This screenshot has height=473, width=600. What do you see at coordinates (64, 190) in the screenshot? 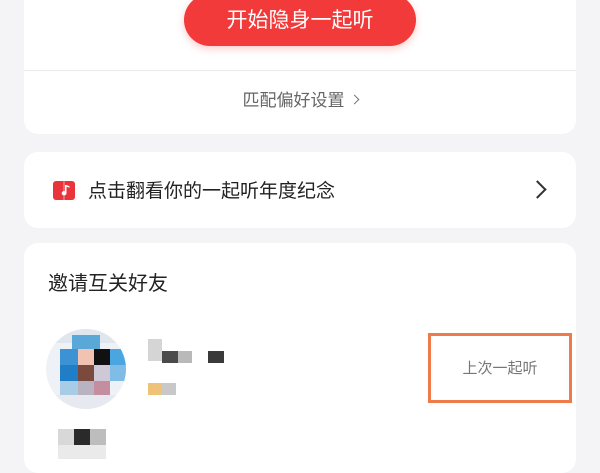
I see `music-book-icon` at bounding box center [64, 190].